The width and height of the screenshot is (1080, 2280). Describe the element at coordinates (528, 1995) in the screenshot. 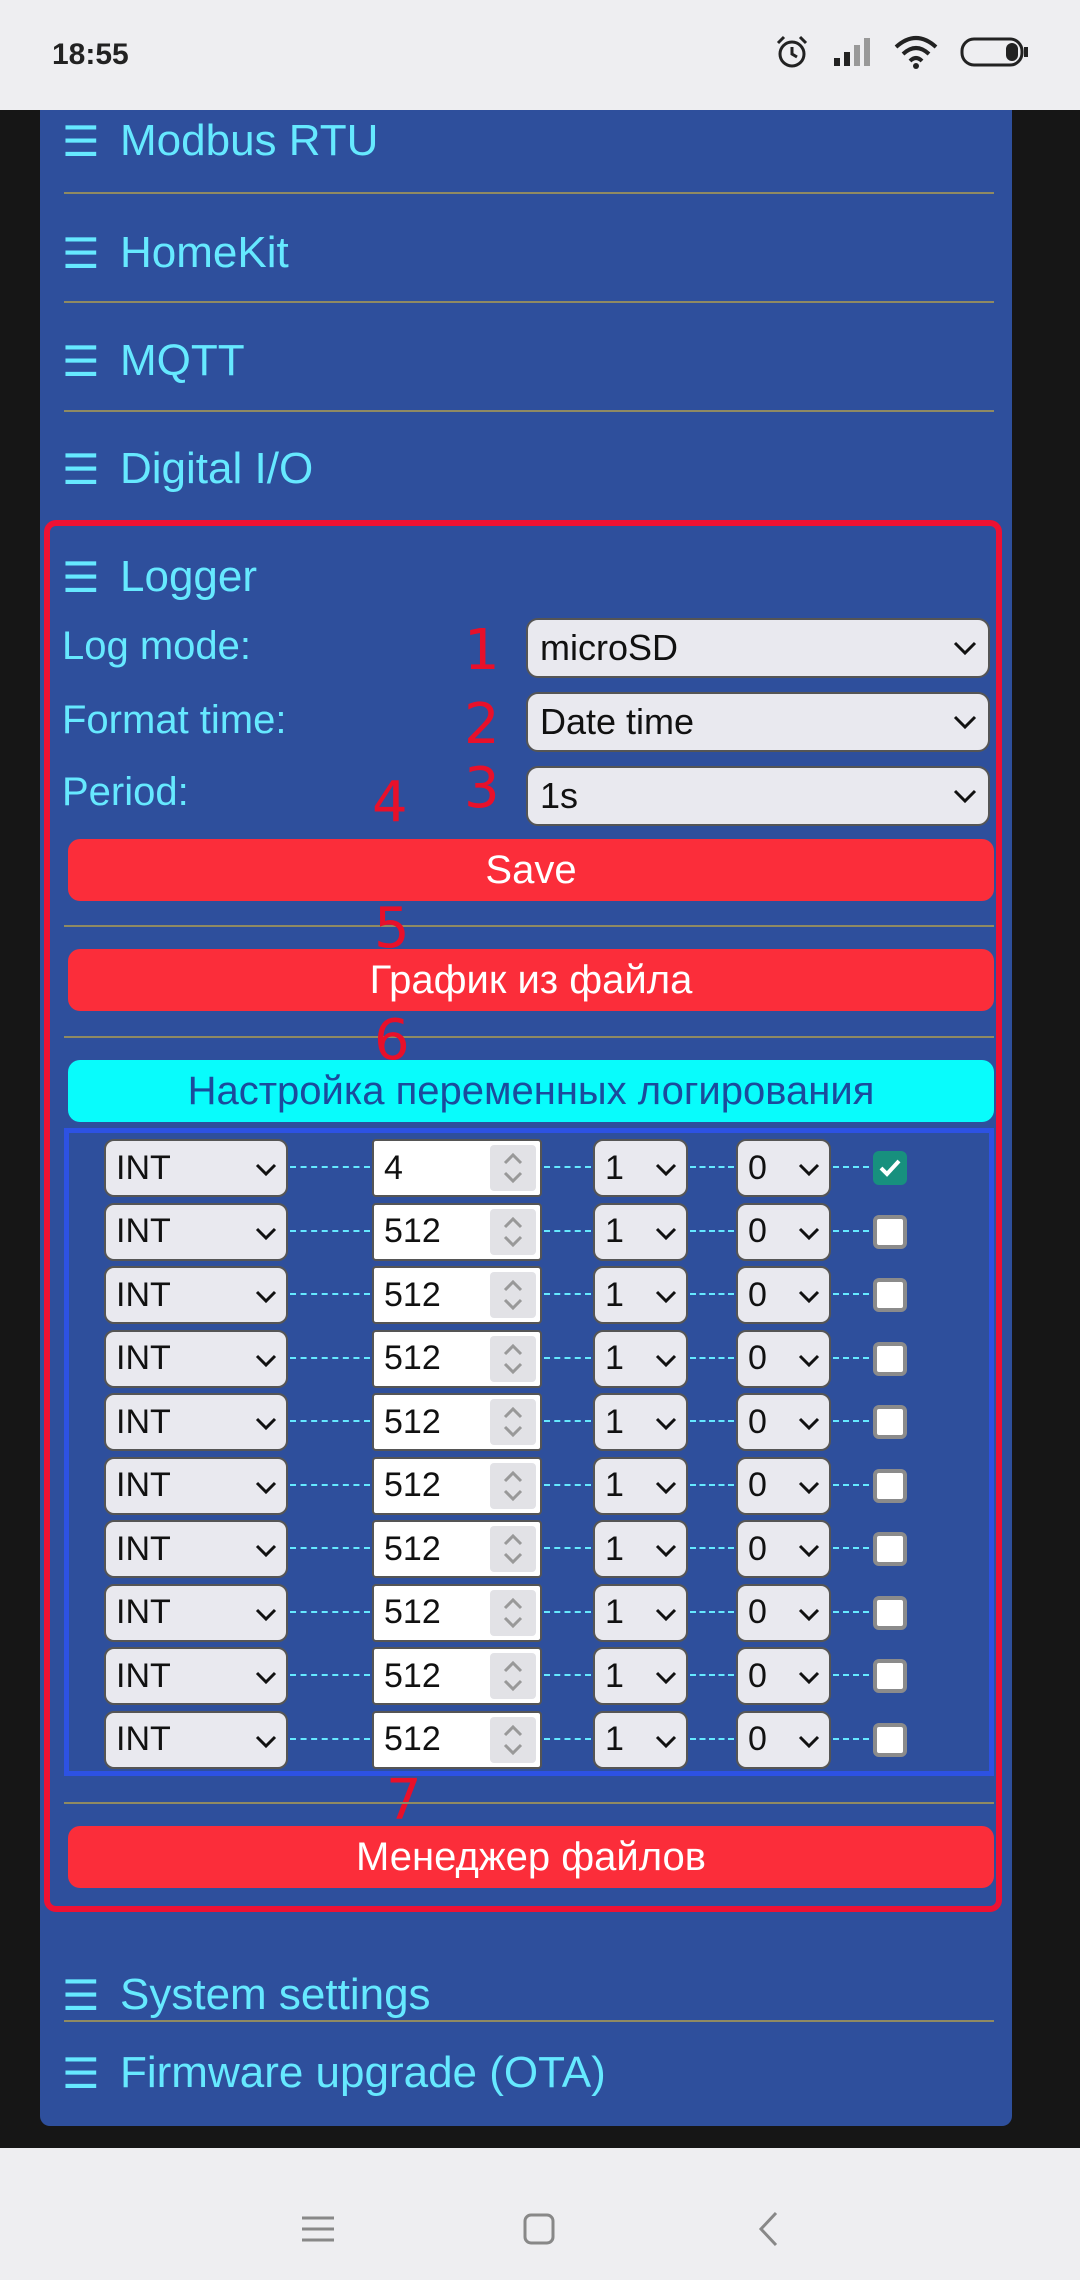

I see `section-system-settings: ☰ System settings` at that location.